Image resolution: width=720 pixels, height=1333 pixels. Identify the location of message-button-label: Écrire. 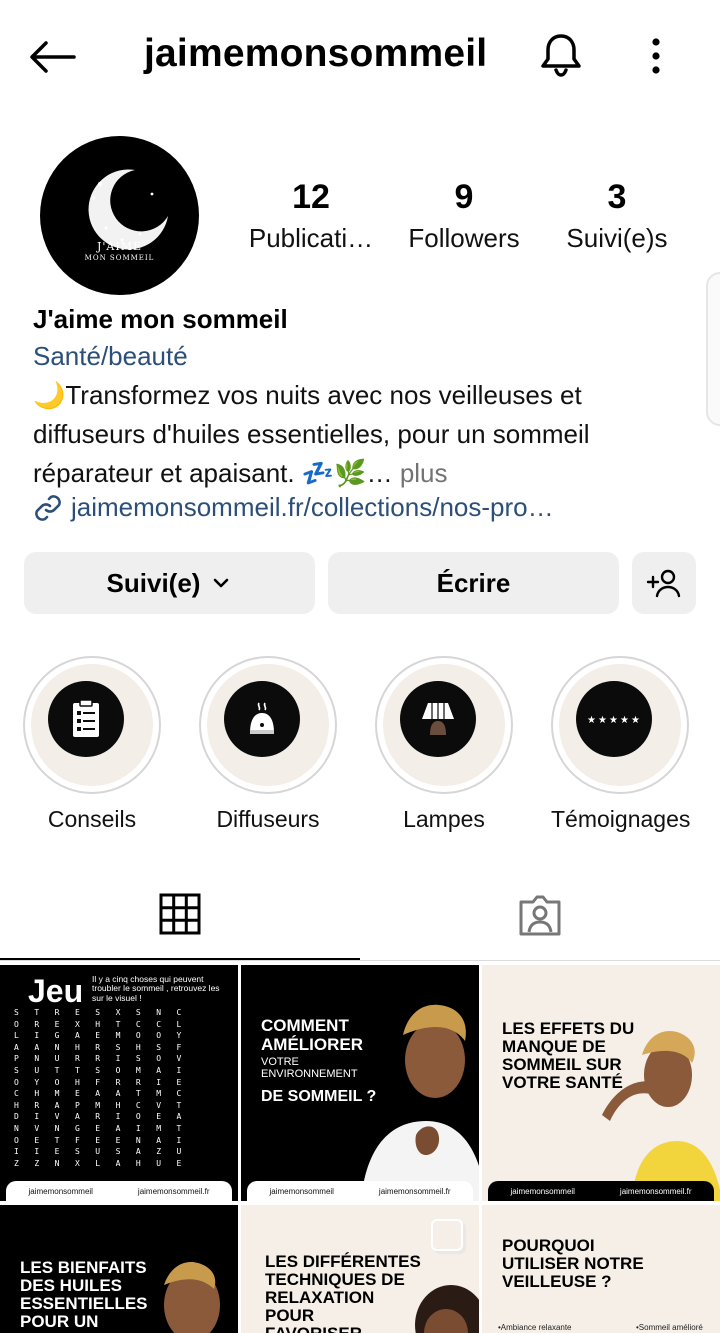
(473, 582).